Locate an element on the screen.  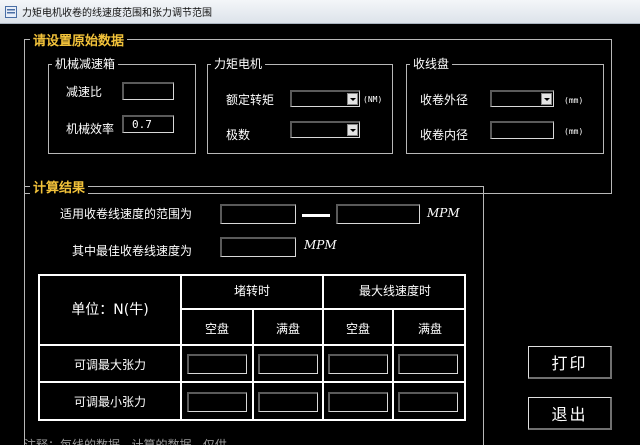
outer-diameter-select is located at coordinates (522, 98).